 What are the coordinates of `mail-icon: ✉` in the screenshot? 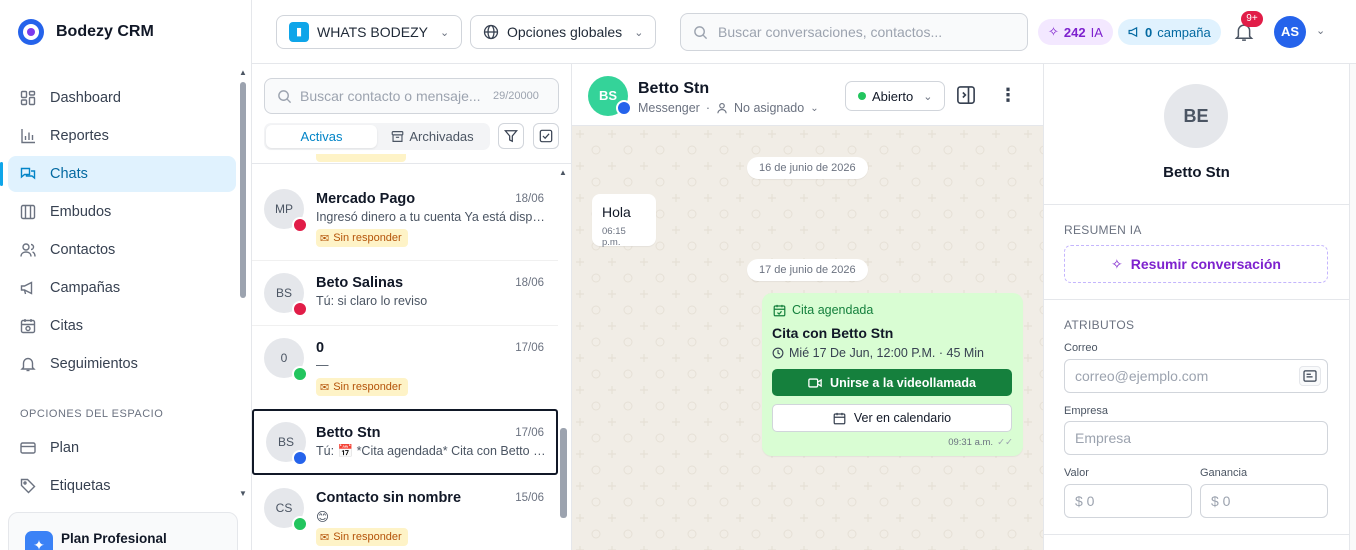 It's located at (325, 238).